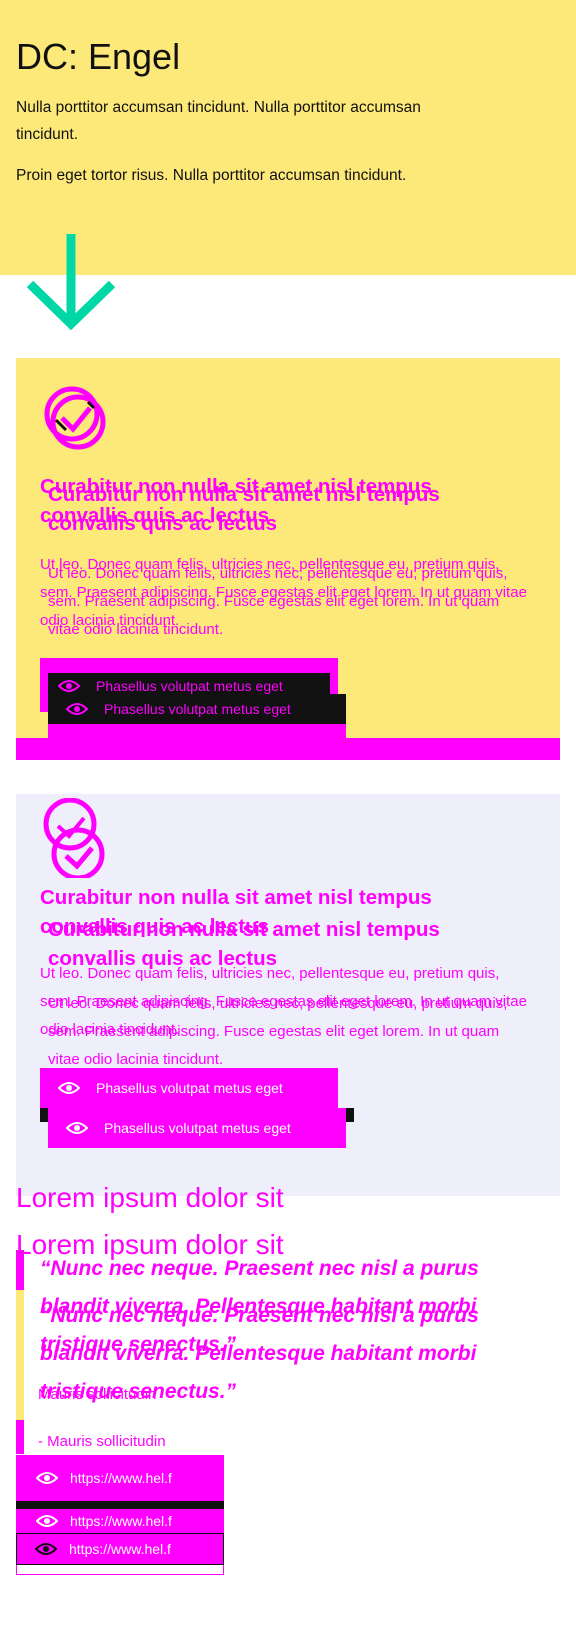 Image resolution: width=576 pixels, height=1628 pixels. I want to click on link-button-duplicate: https://www.hel.f, so click(120, 1521).